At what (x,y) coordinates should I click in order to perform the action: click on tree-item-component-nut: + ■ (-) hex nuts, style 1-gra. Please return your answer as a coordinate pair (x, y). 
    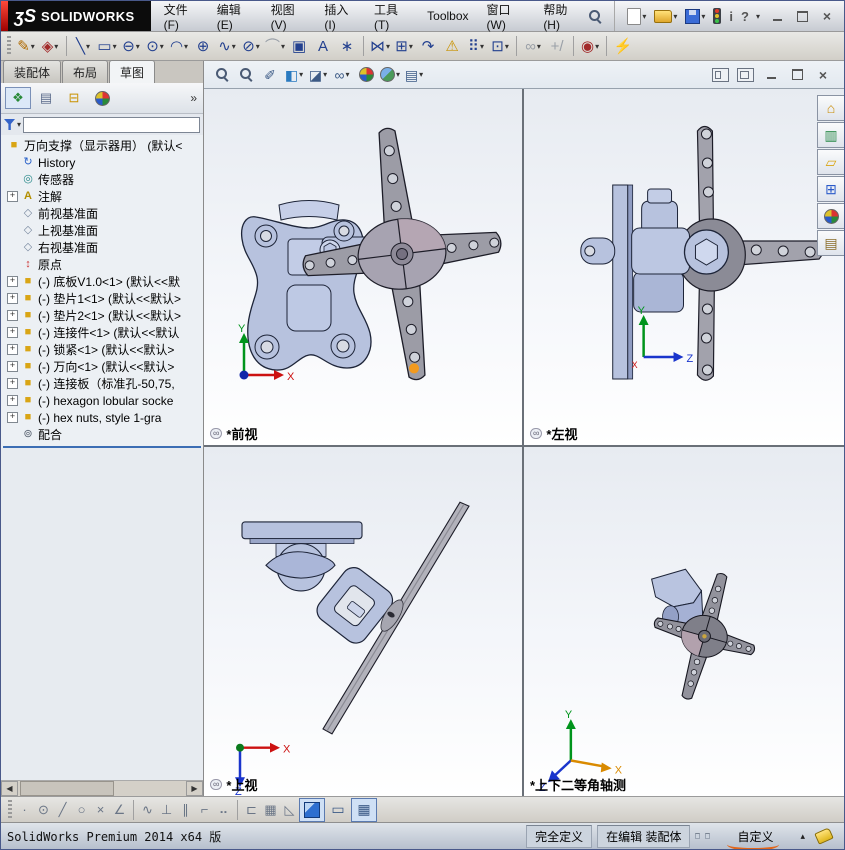
    Looking at the image, I should click on (103, 417).